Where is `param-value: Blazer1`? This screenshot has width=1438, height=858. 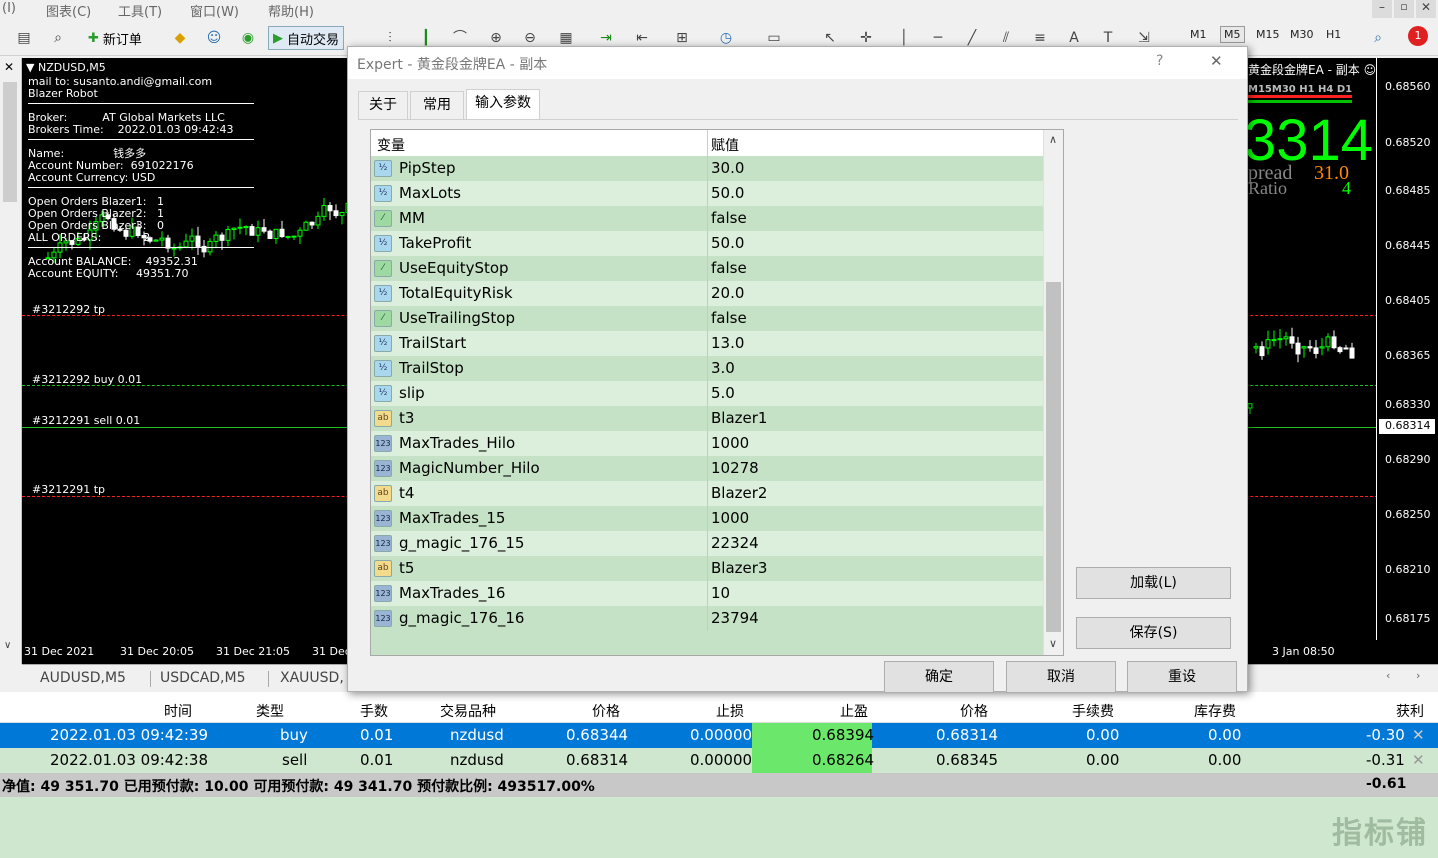 param-value: Blazer1 is located at coordinates (739, 418).